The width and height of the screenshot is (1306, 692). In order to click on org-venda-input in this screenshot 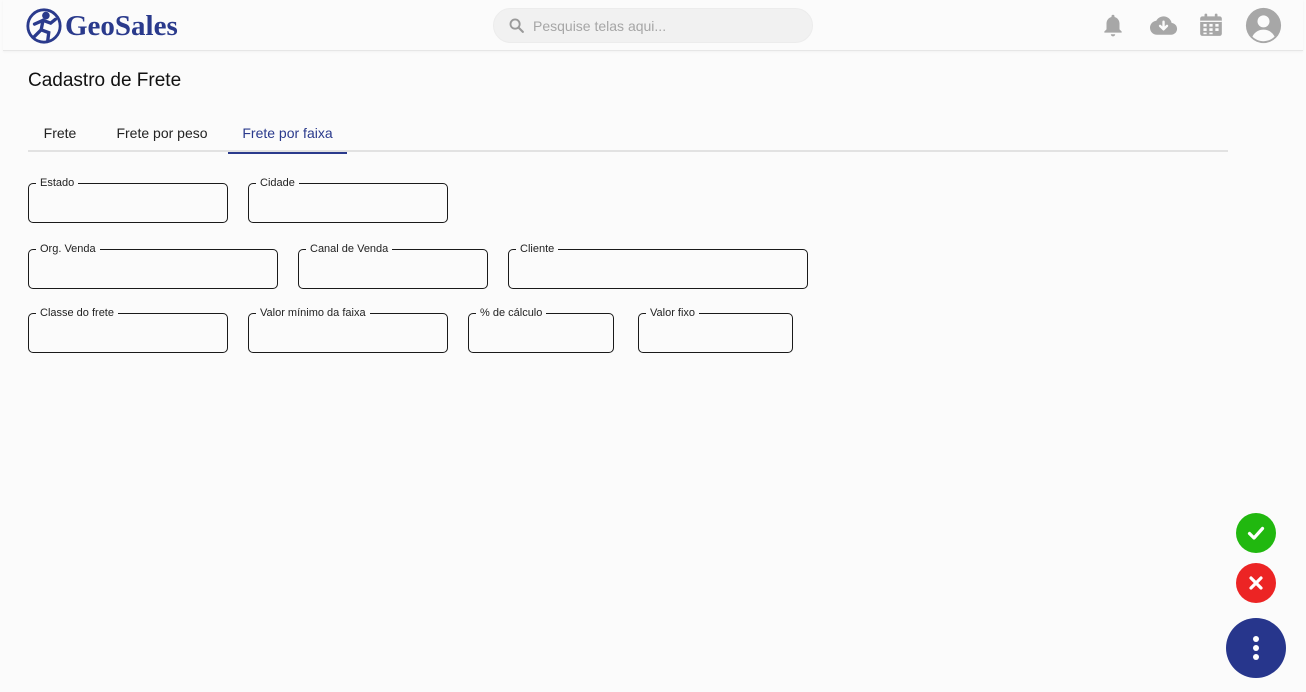, I will do `click(153, 271)`.